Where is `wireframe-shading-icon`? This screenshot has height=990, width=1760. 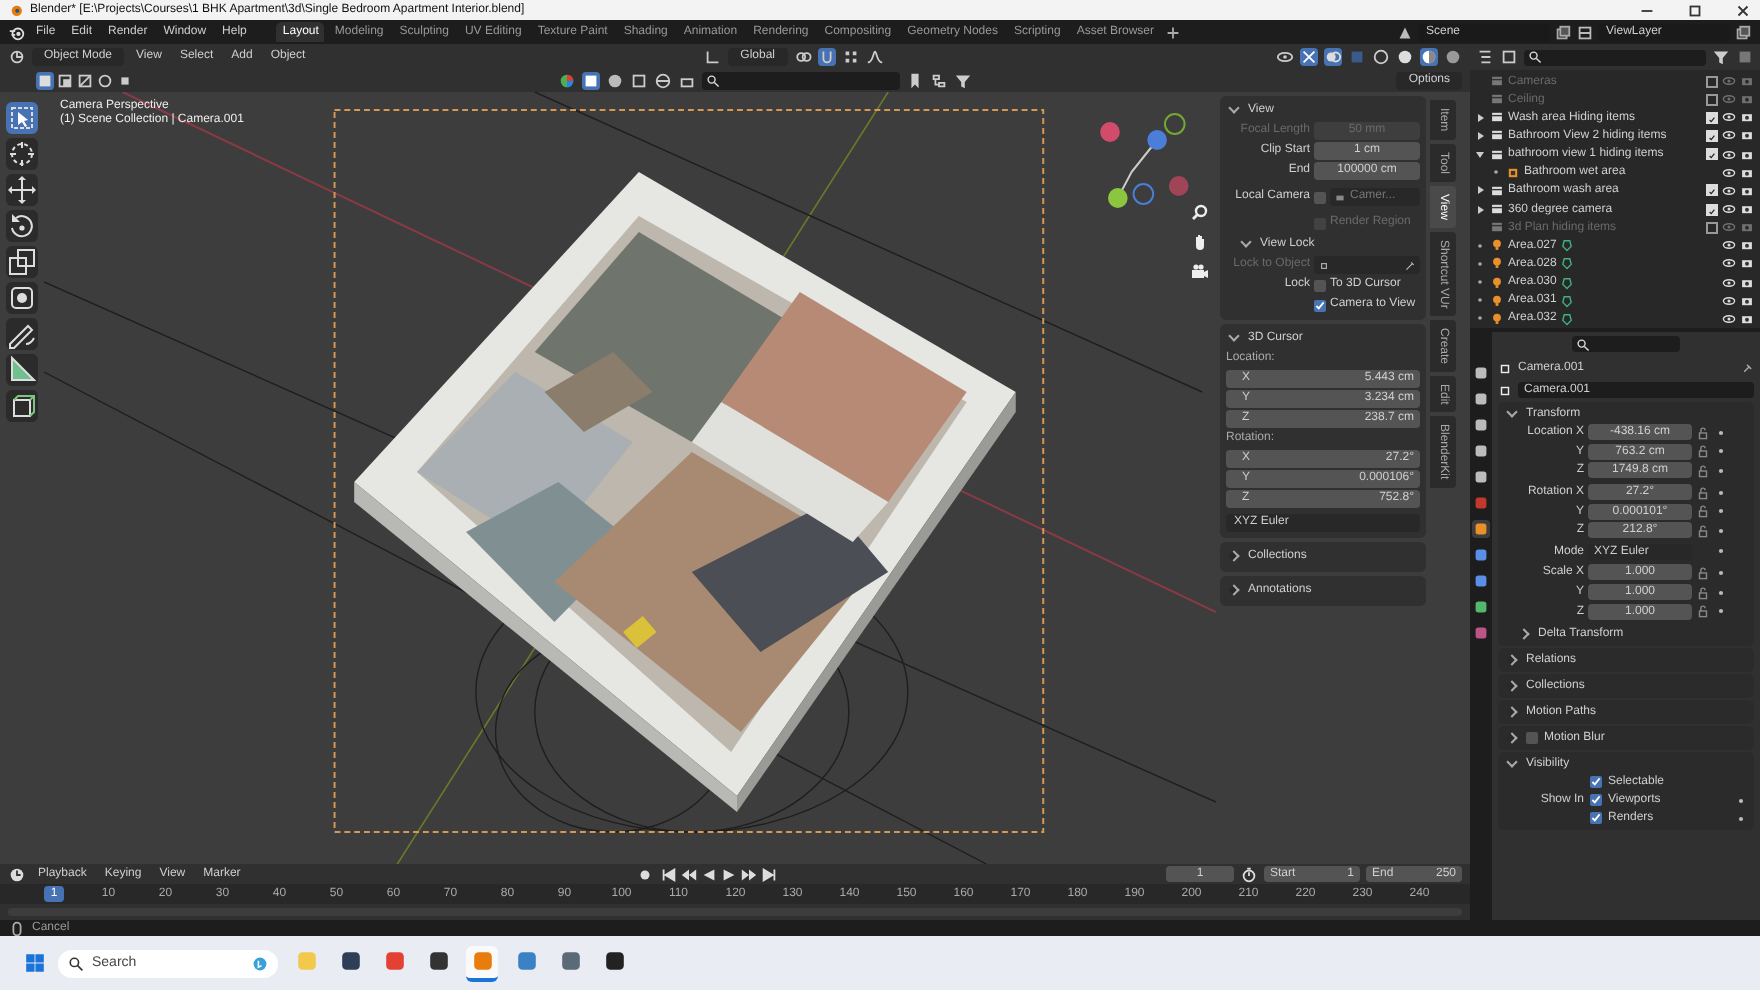
wireframe-shading-icon is located at coordinates (1381, 56).